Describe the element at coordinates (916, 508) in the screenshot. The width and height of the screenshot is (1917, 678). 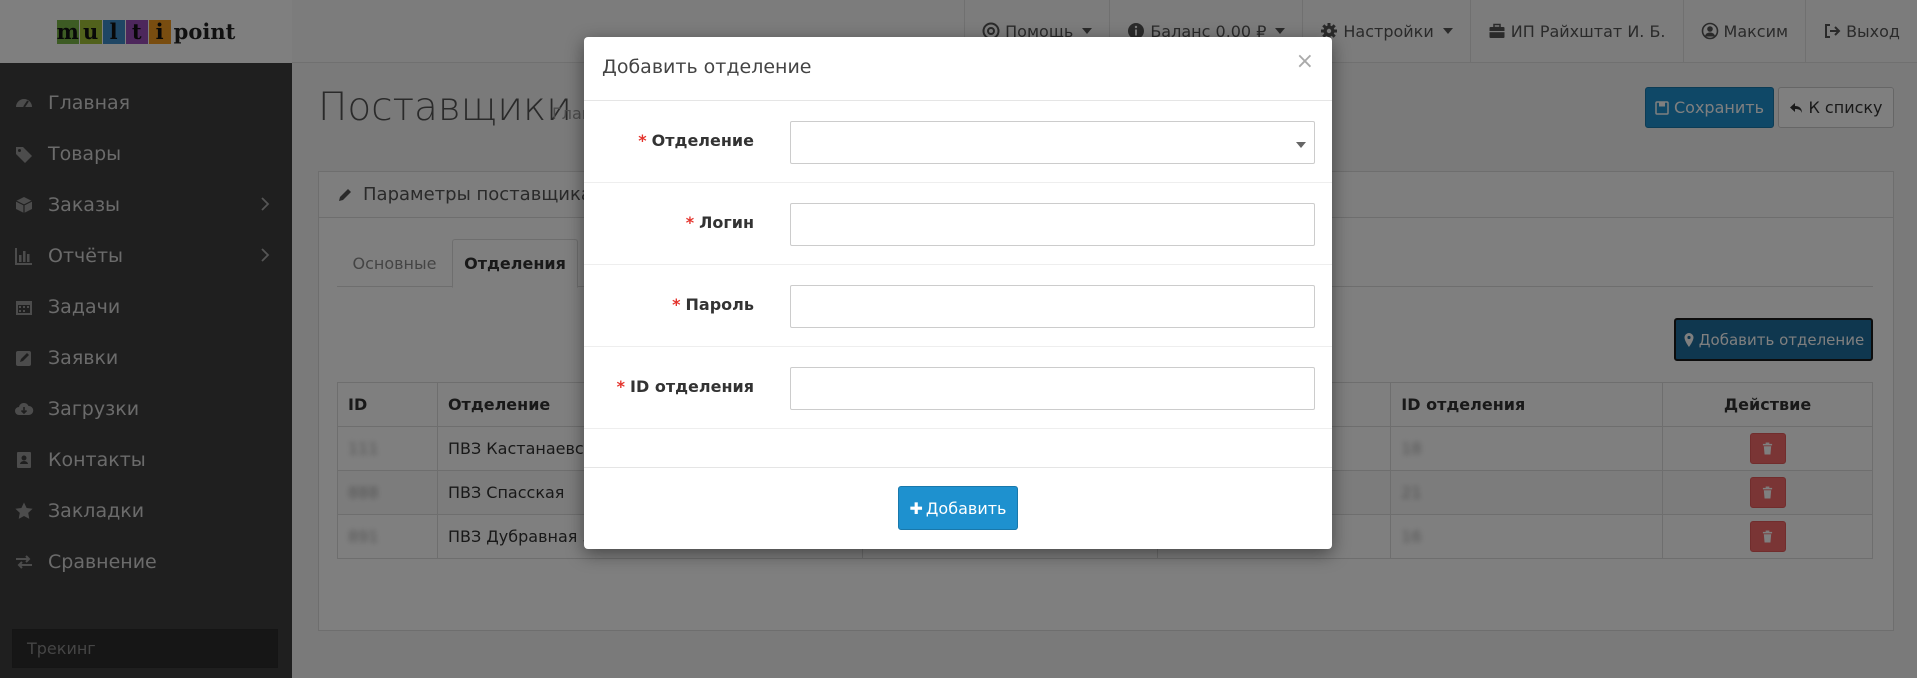
I see `plus-icon: ✚` at that location.